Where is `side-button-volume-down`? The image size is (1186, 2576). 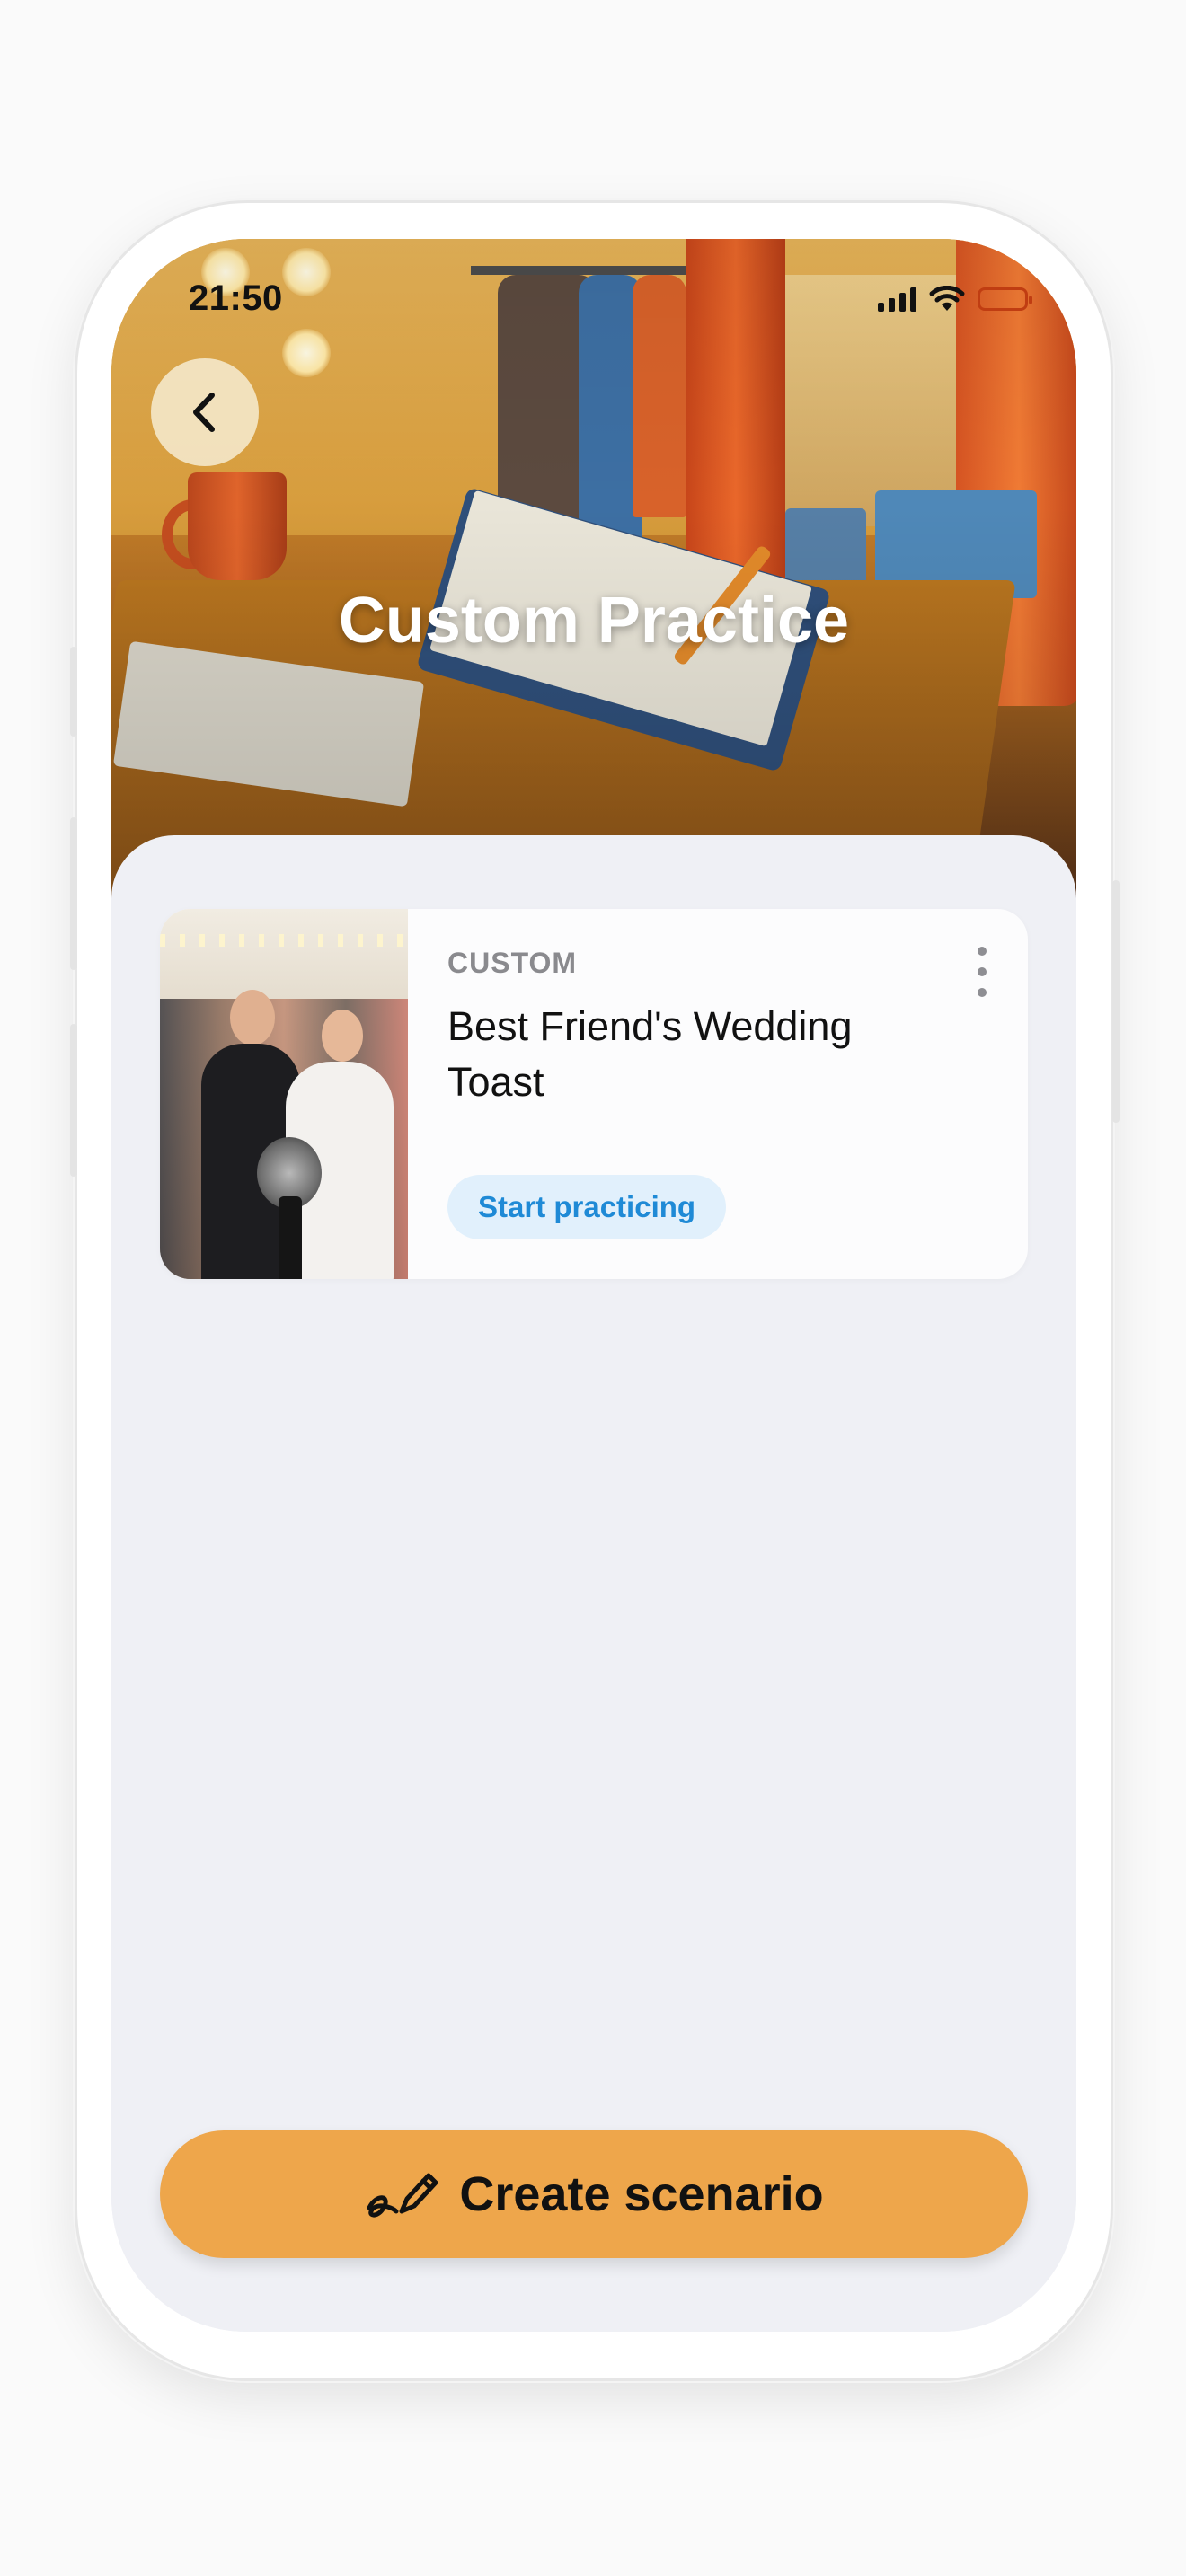
side-button-volume-down is located at coordinates (73, 1100).